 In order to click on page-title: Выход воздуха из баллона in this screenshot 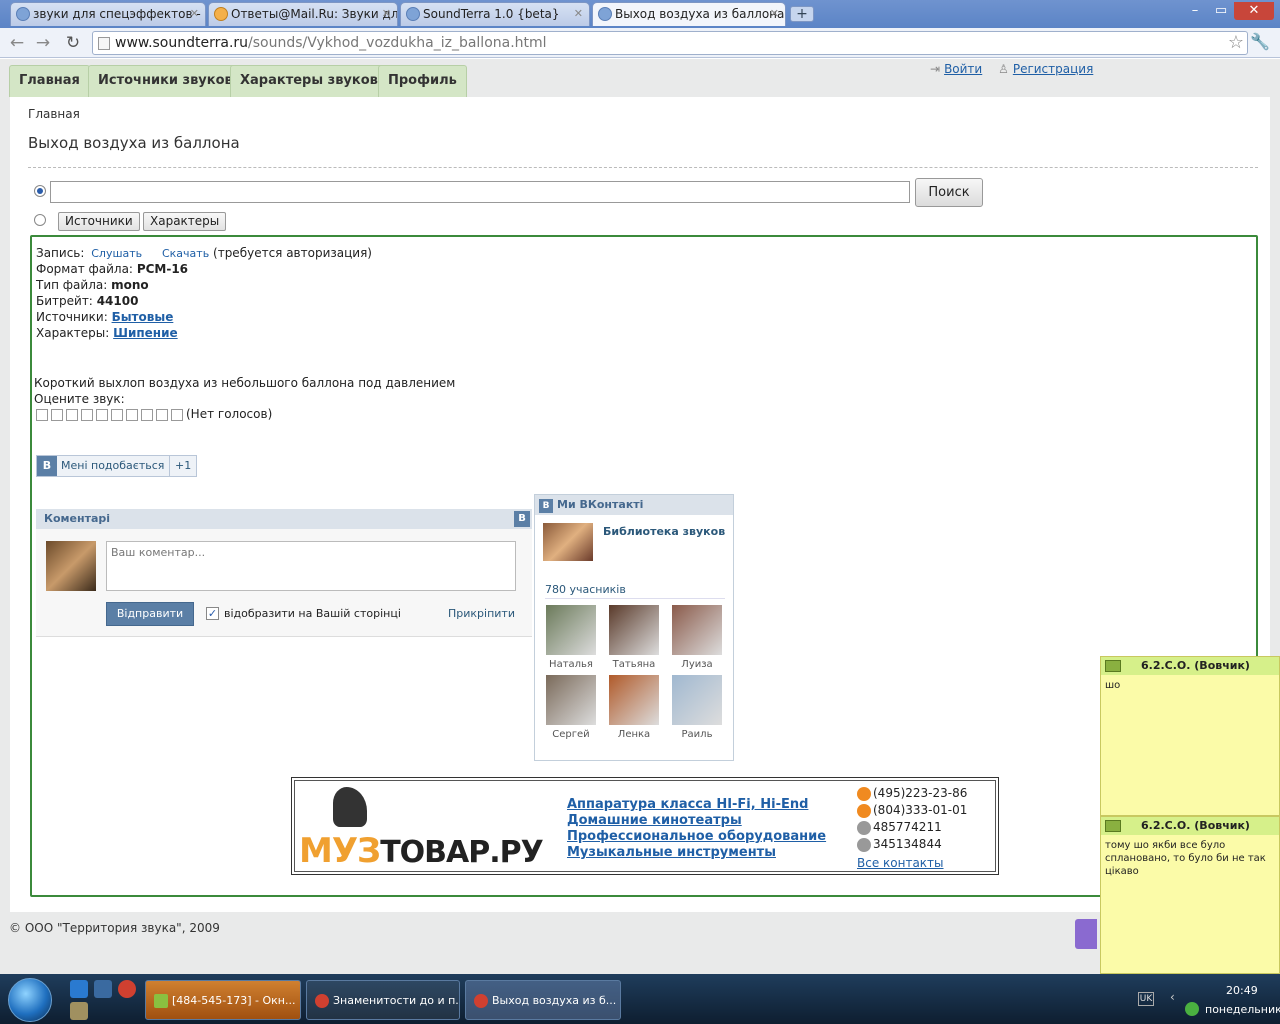, I will do `click(134, 143)`.